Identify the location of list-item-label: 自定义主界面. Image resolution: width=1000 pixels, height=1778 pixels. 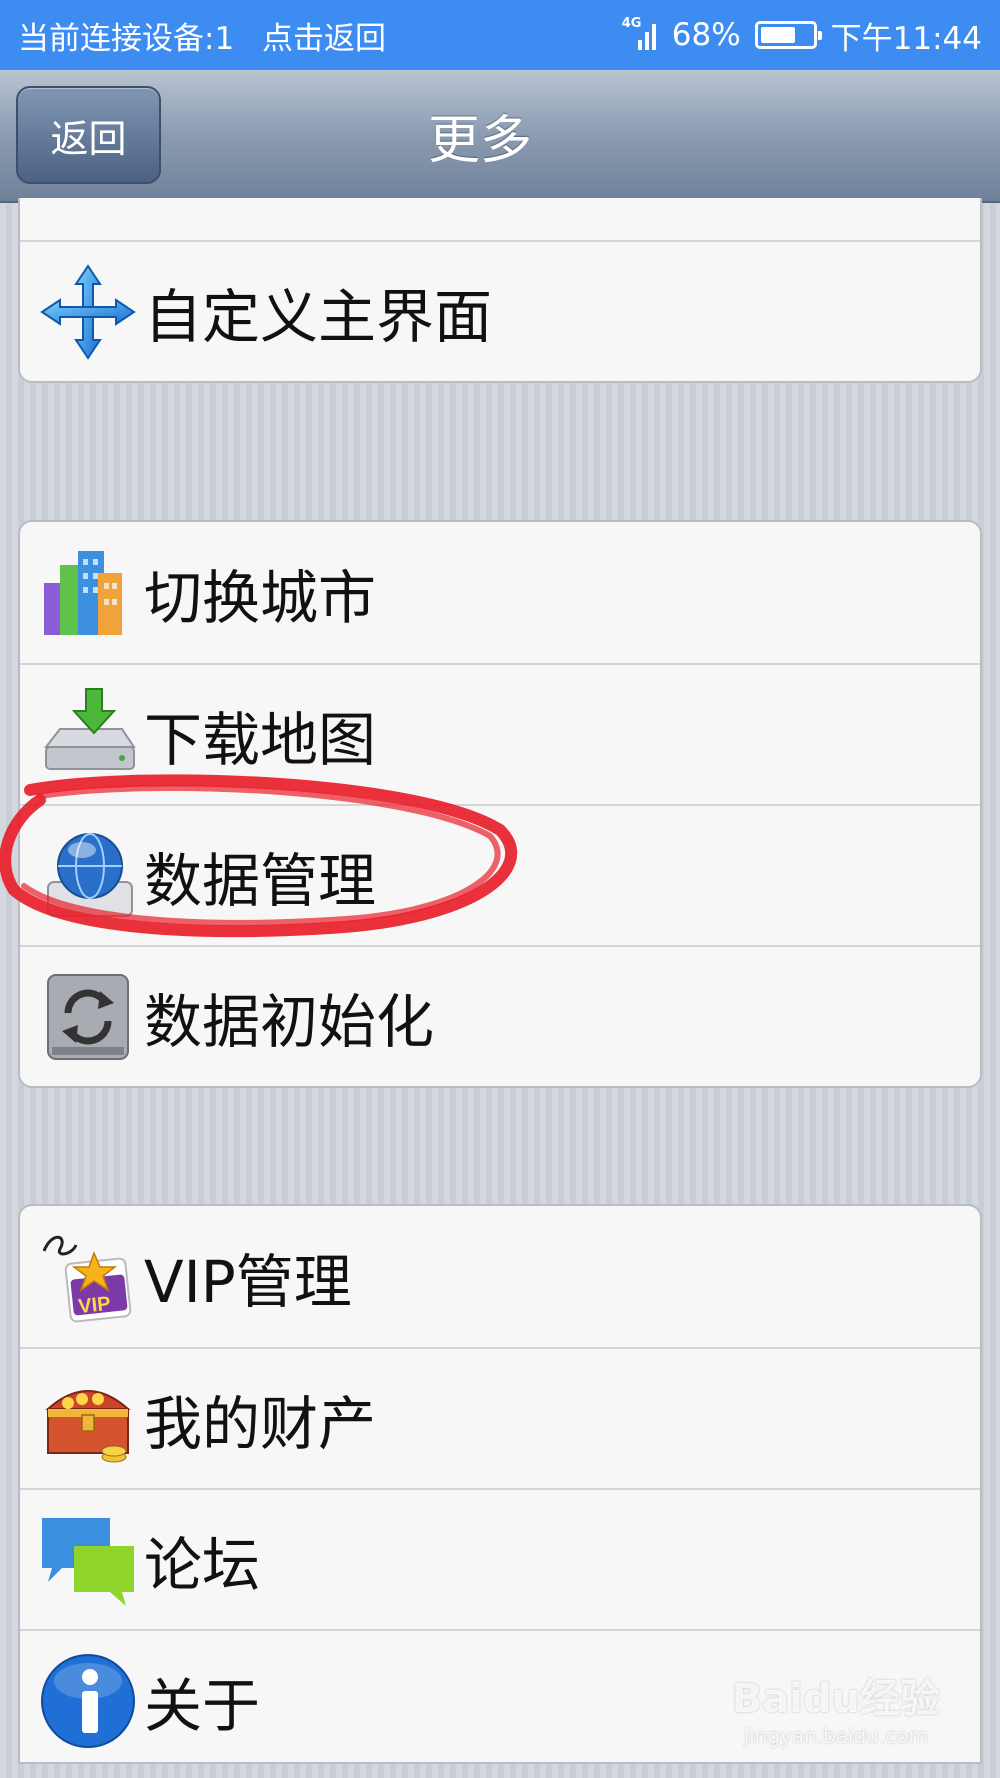
(318, 316).